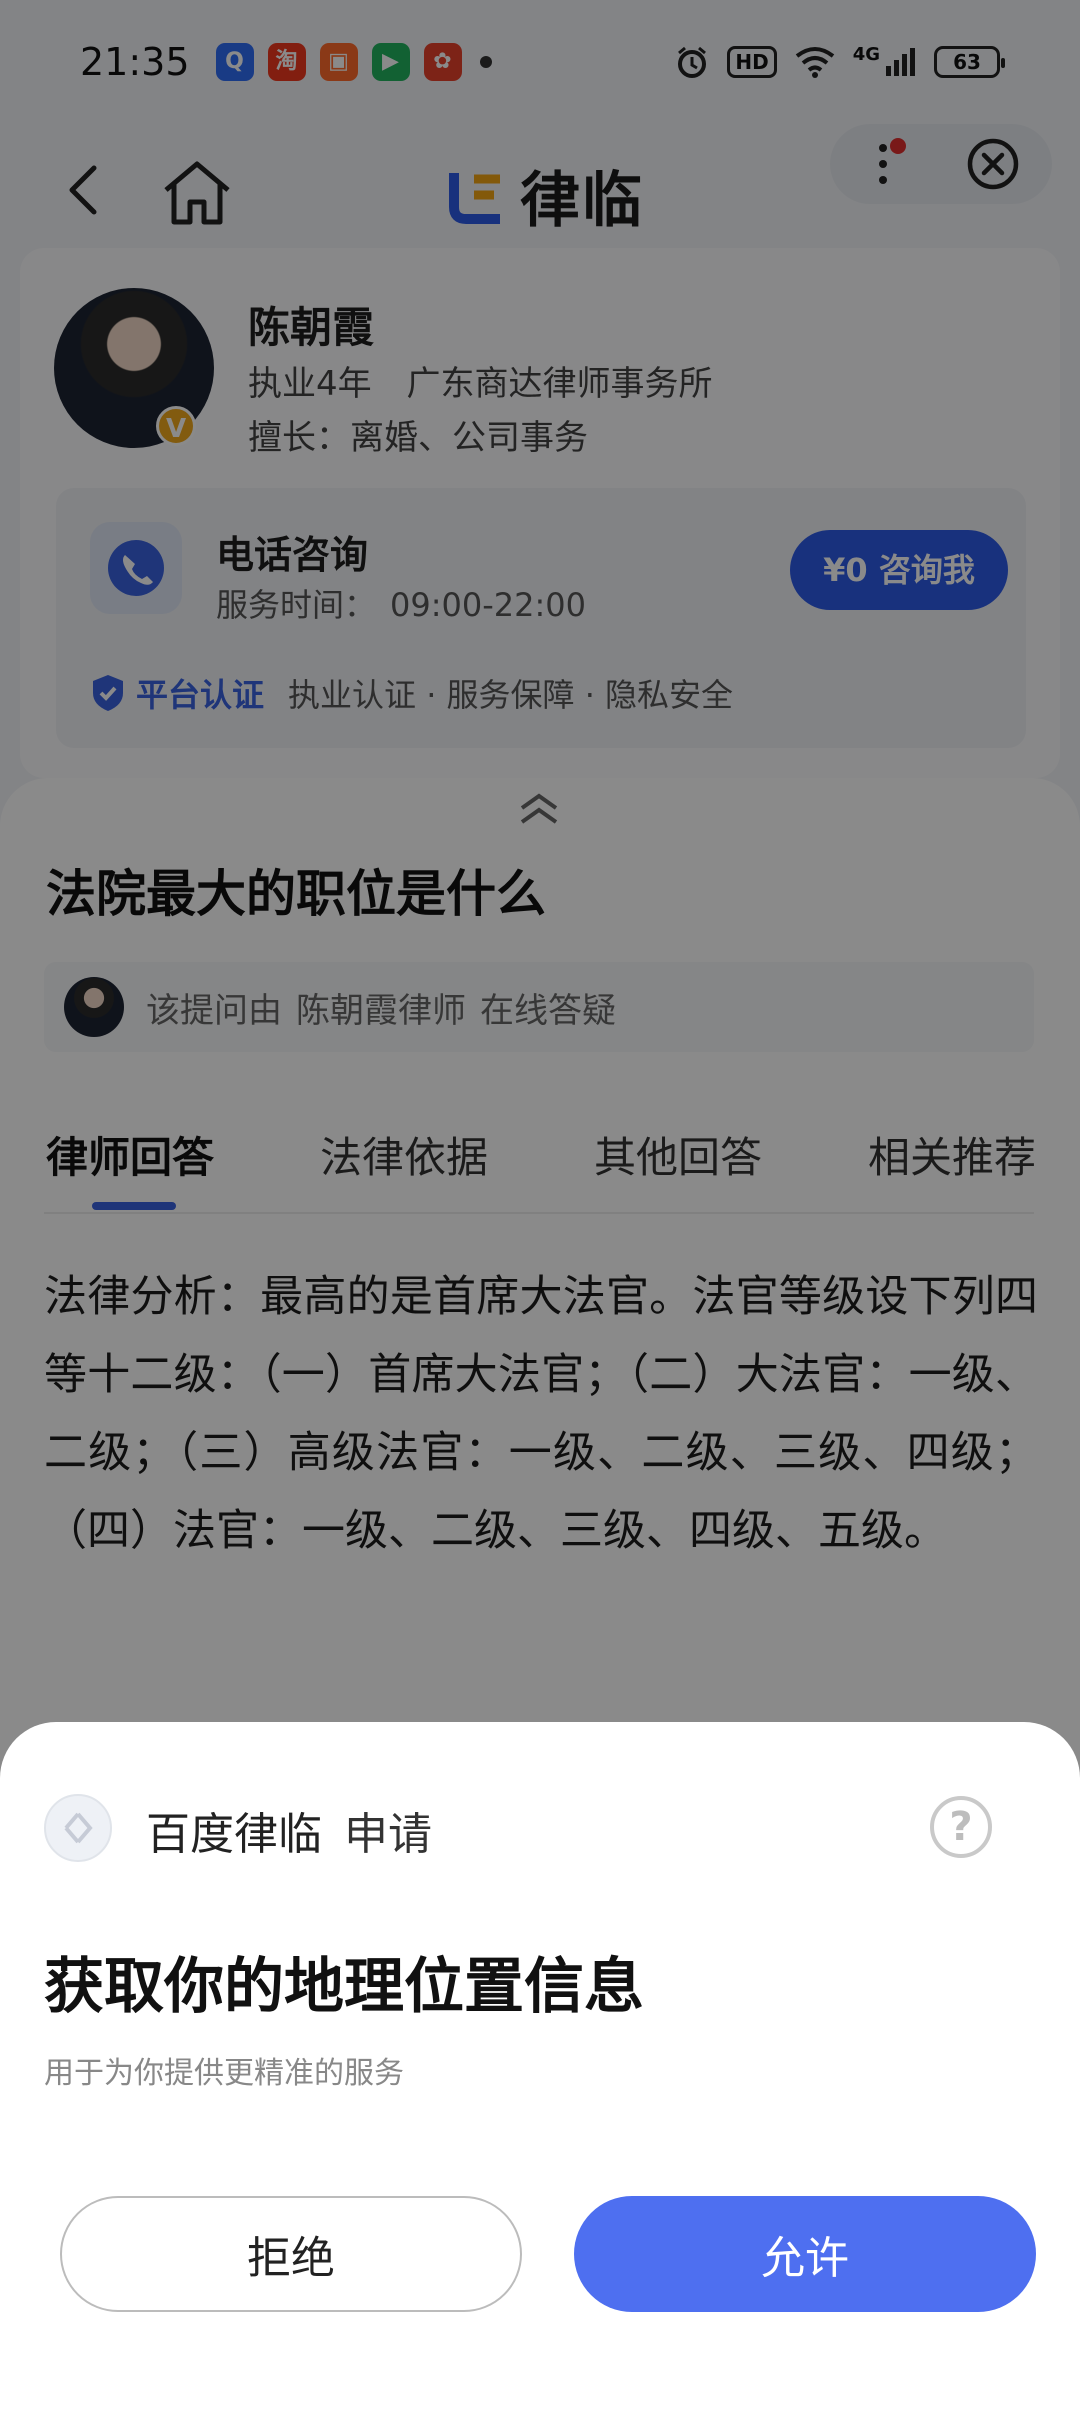  What do you see at coordinates (805, 2254) in the screenshot?
I see `allow-button: 允许` at bounding box center [805, 2254].